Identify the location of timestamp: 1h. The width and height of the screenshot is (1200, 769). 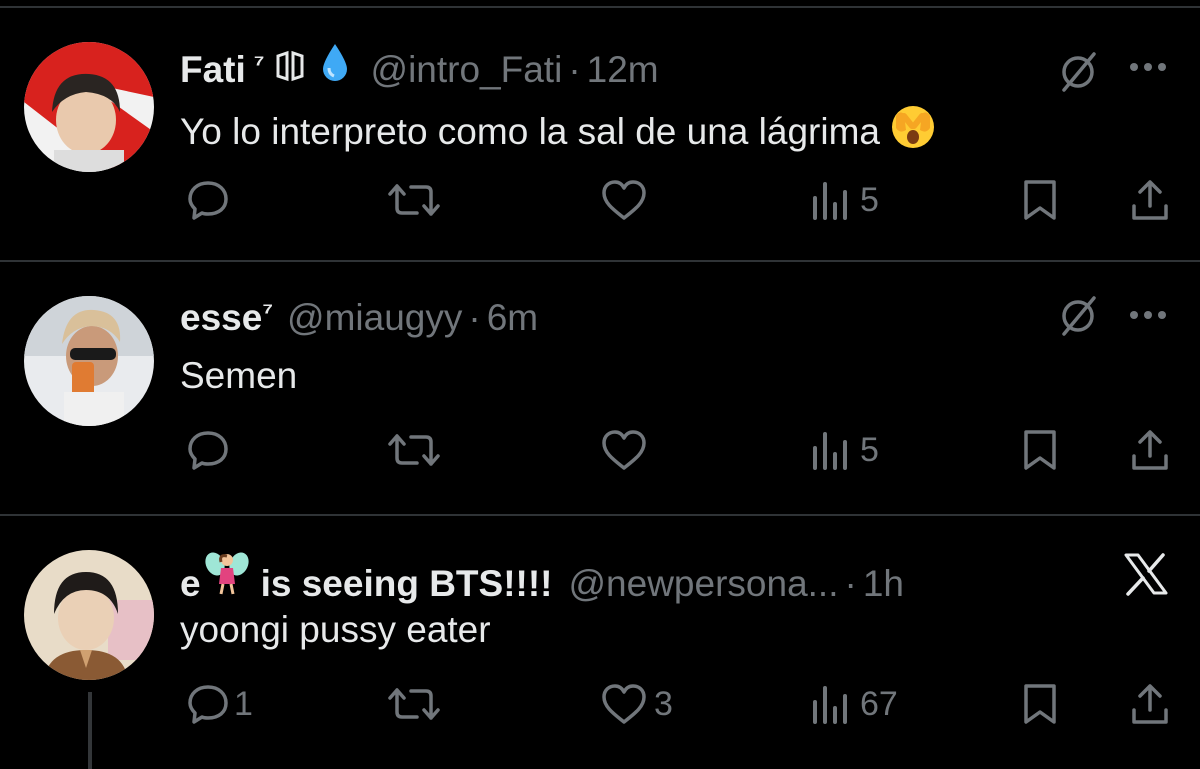
(883, 584).